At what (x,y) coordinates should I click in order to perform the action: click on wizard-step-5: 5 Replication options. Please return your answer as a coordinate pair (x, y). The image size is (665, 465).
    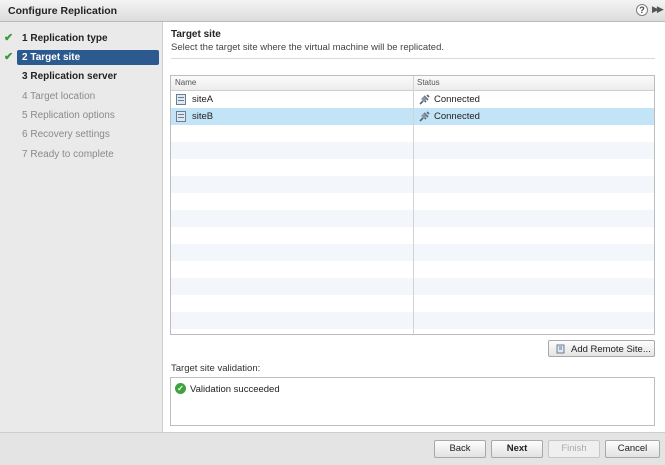
    Looking at the image, I should click on (88, 115).